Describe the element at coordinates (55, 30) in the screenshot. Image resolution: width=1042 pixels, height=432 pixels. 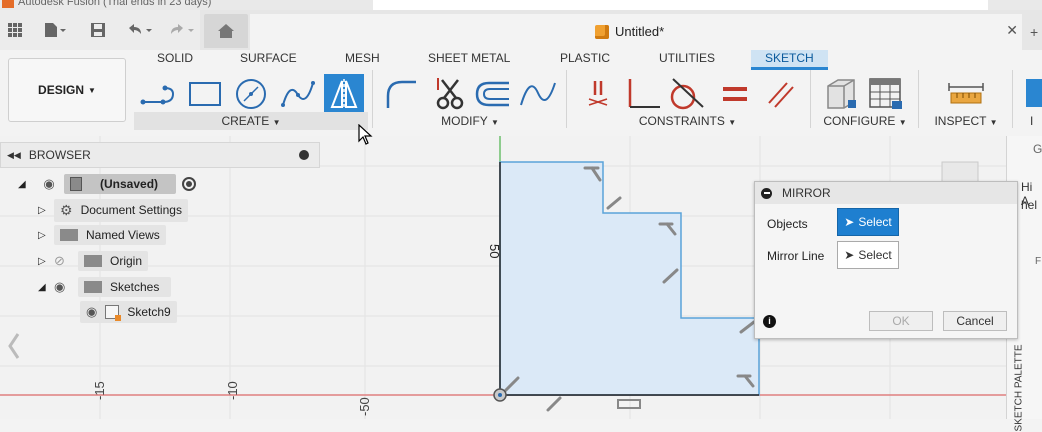
I see `file-menu-icon` at that location.